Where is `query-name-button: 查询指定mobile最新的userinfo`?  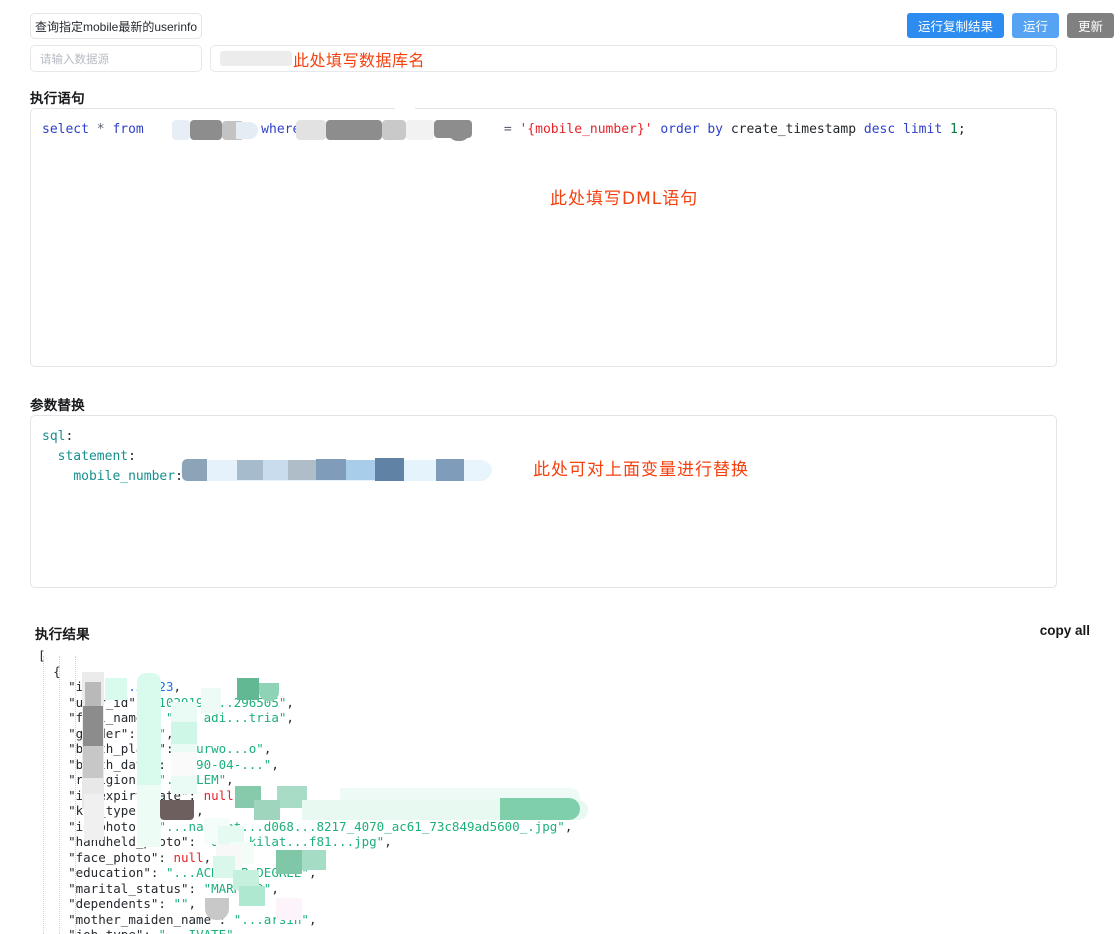 query-name-button: 查询指定mobile最新的userinfo is located at coordinates (116, 26).